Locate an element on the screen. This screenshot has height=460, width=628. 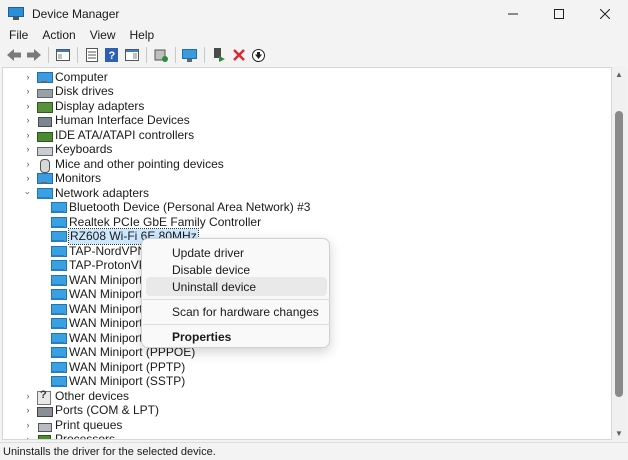
console-tree-button is located at coordinates (62, 55).